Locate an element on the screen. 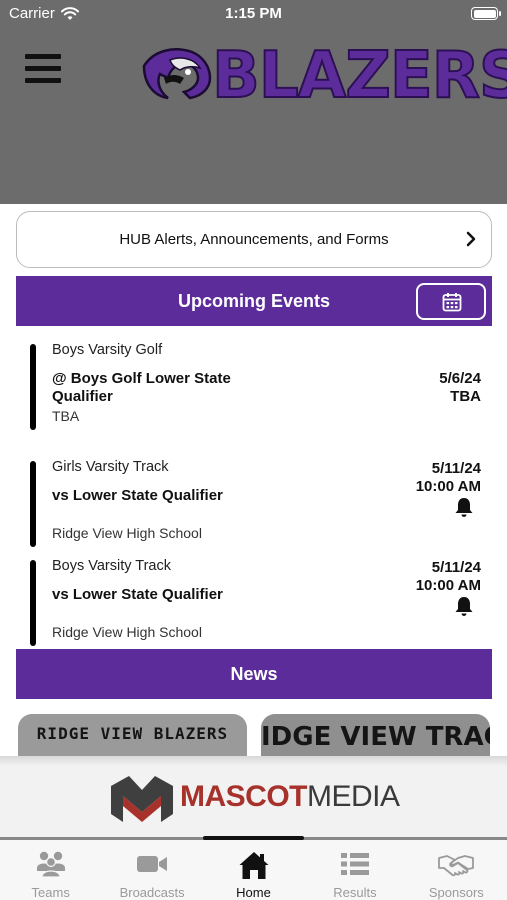  news-card: IDGE VIEW TRAC is located at coordinates (375, 737).